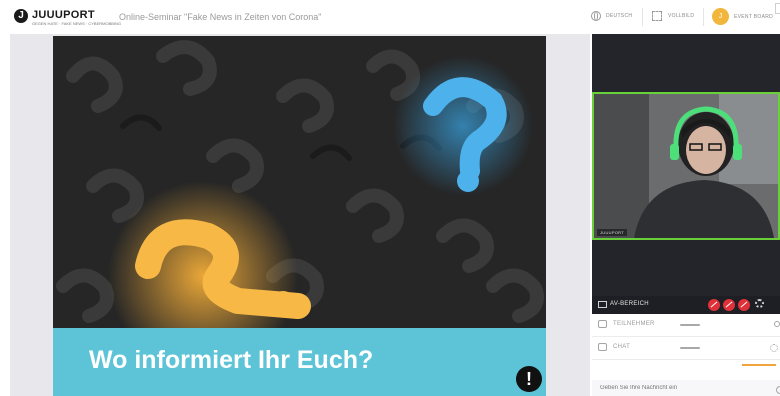 This screenshot has width=780, height=396. What do you see at coordinates (634, 324) in the screenshot?
I see `participants-label: TEILNEHMER` at bounding box center [634, 324].